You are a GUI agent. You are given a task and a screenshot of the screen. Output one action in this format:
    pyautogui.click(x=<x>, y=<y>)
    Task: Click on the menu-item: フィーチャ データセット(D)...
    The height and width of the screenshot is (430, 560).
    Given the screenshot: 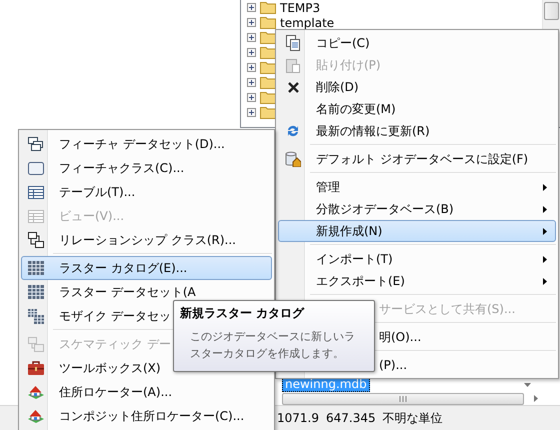 What is the action you would take?
    pyautogui.click(x=146, y=144)
    